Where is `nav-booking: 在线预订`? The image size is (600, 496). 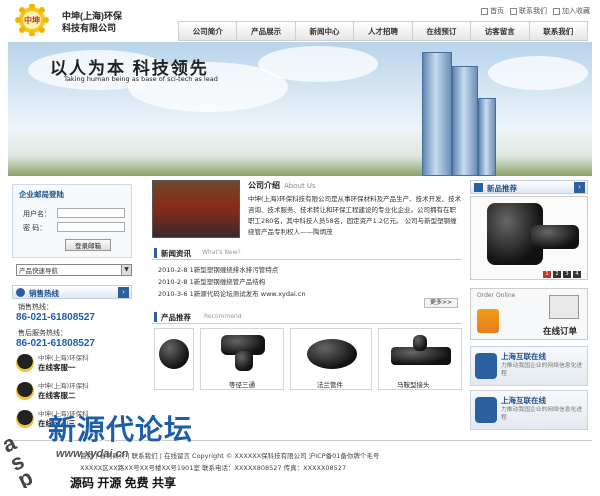
nav-booking: 在线预订 is located at coordinates (442, 31).